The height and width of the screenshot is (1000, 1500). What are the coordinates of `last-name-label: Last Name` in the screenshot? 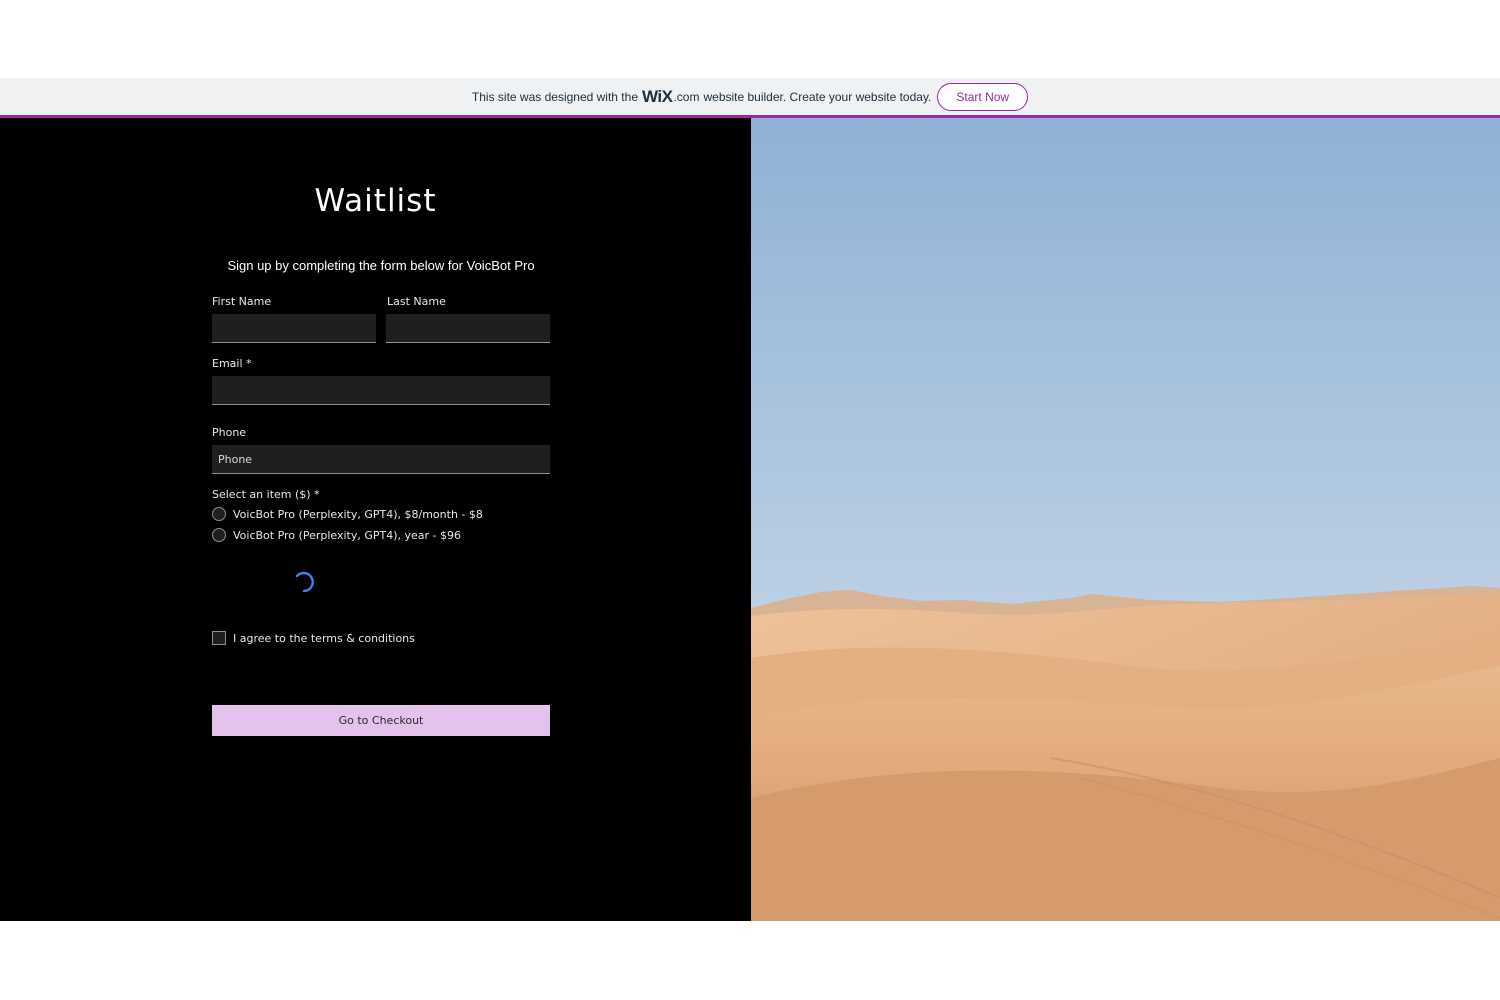 It's located at (416, 301).